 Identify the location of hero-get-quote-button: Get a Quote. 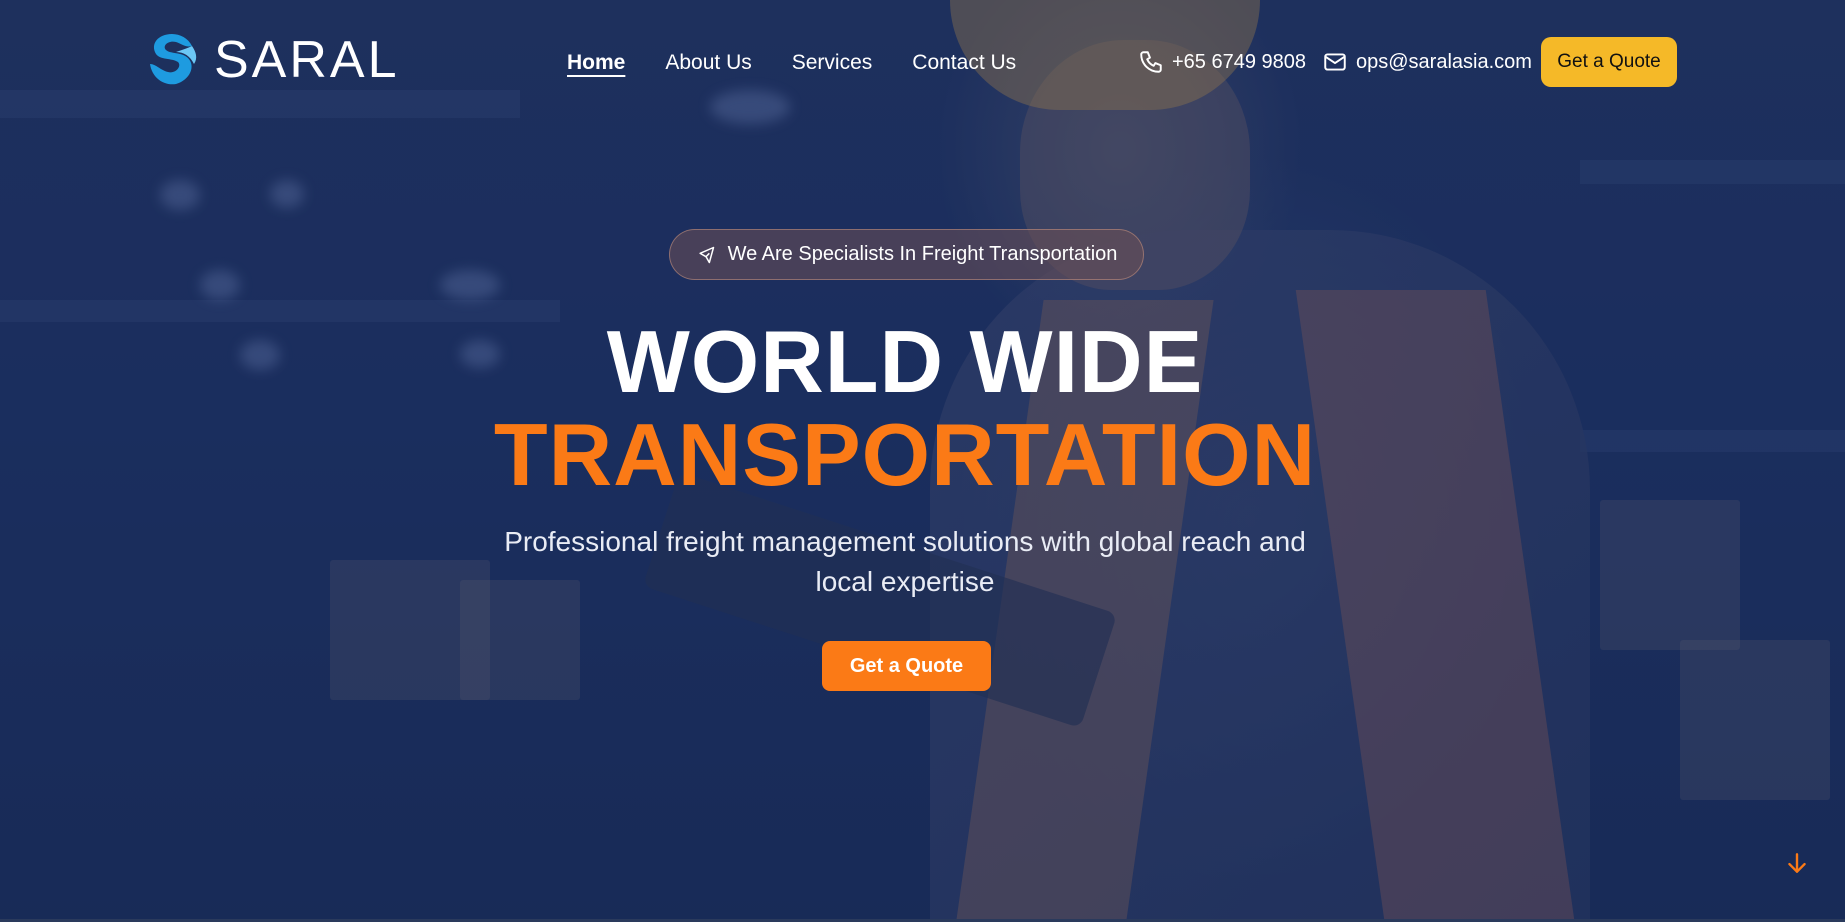
(906, 666).